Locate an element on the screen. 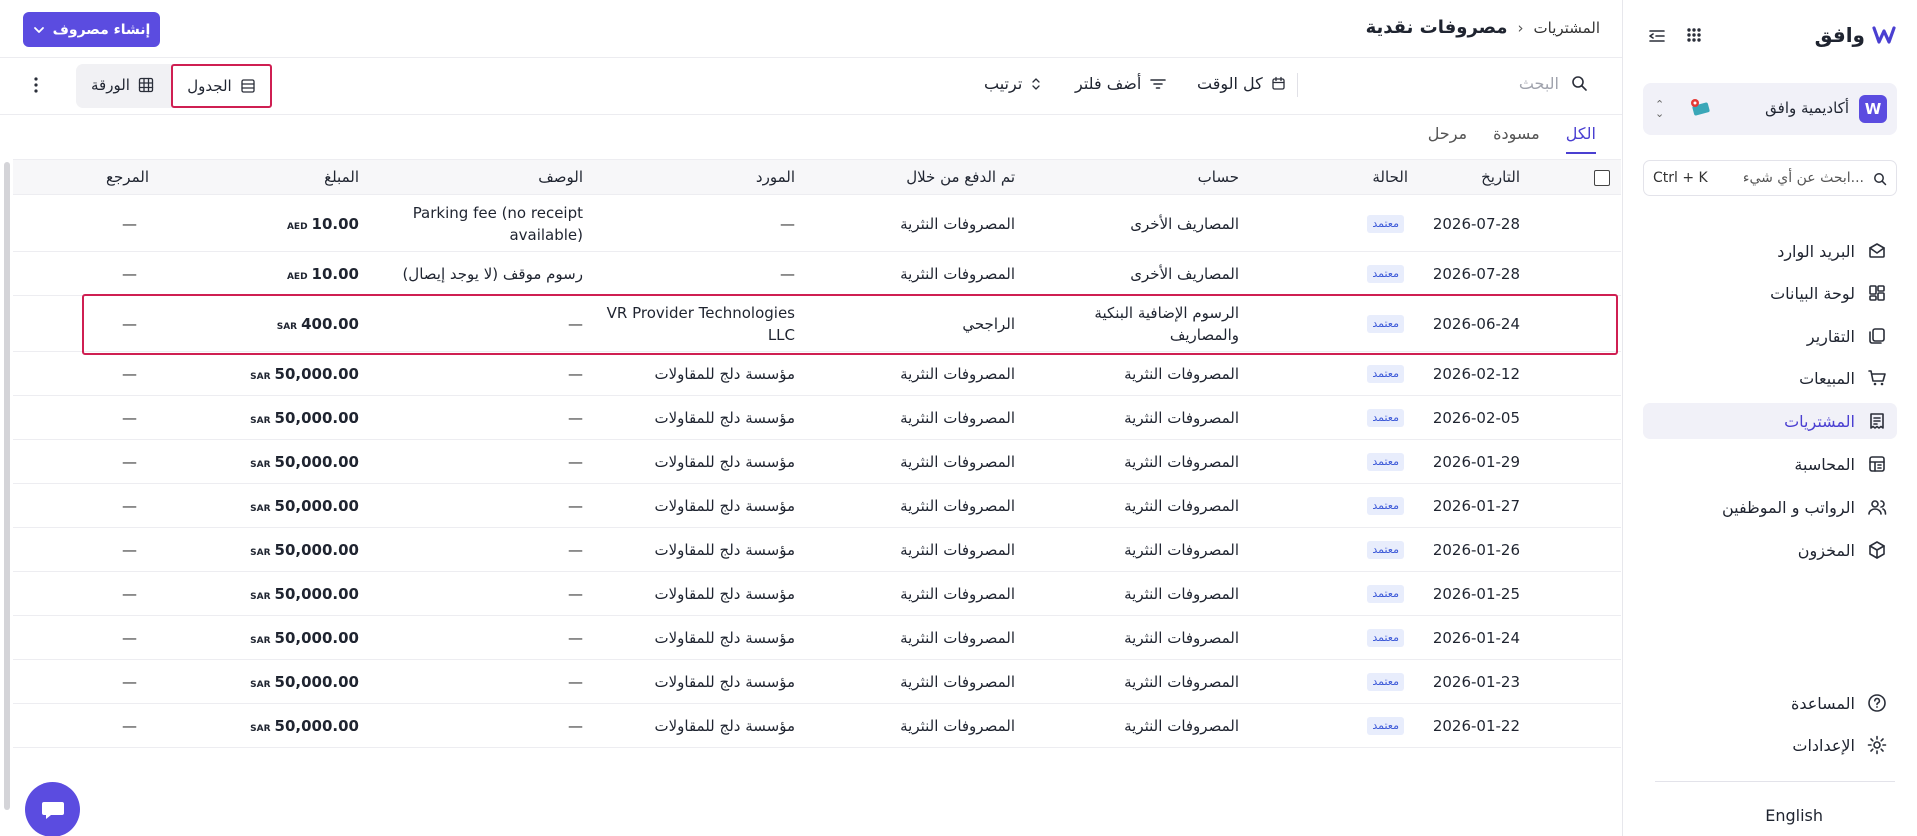 The image size is (1917, 836). cell-date: 2026-01-23 is located at coordinates (1476, 682).